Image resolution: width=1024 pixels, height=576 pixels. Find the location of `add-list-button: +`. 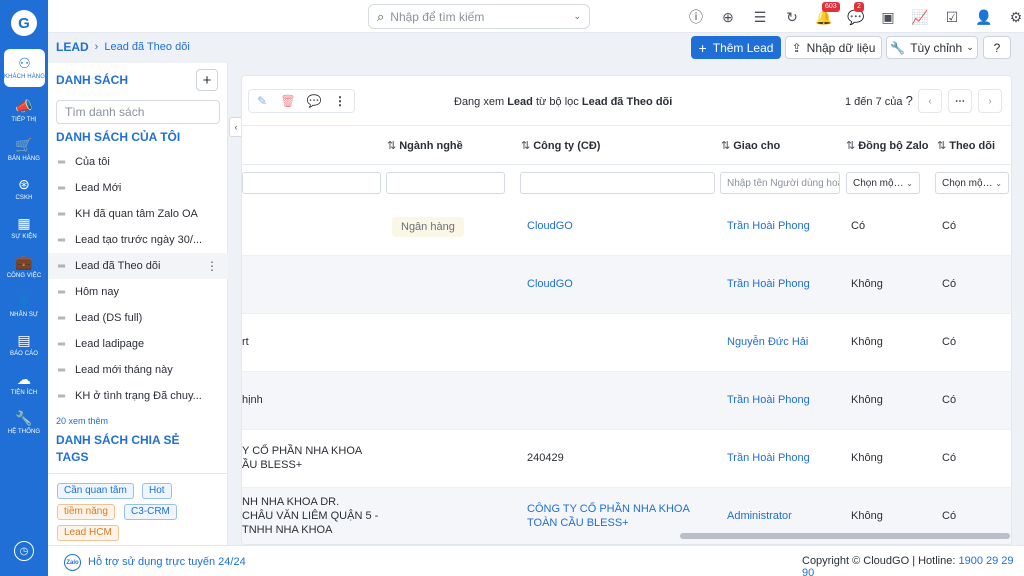

add-list-button: + is located at coordinates (207, 80).